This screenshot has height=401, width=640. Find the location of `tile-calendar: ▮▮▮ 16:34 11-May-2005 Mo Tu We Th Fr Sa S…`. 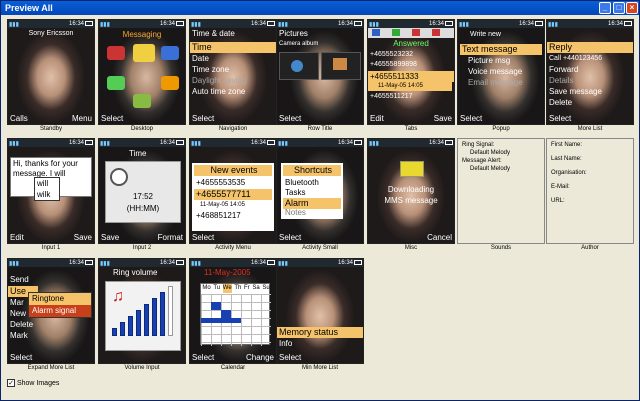

tile-calendar: ▮▮▮ 16:34 11-May-2005 Mo Tu We Th Fr Sa S… is located at coordinates (233, 316).